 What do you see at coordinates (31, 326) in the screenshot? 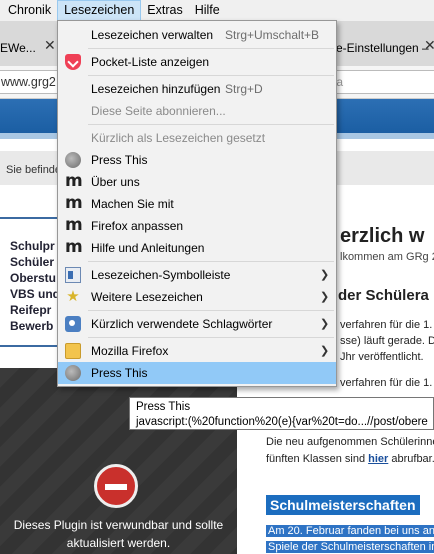
I see `side-nav-link: Bewerb` at bounding box center [31, 326].